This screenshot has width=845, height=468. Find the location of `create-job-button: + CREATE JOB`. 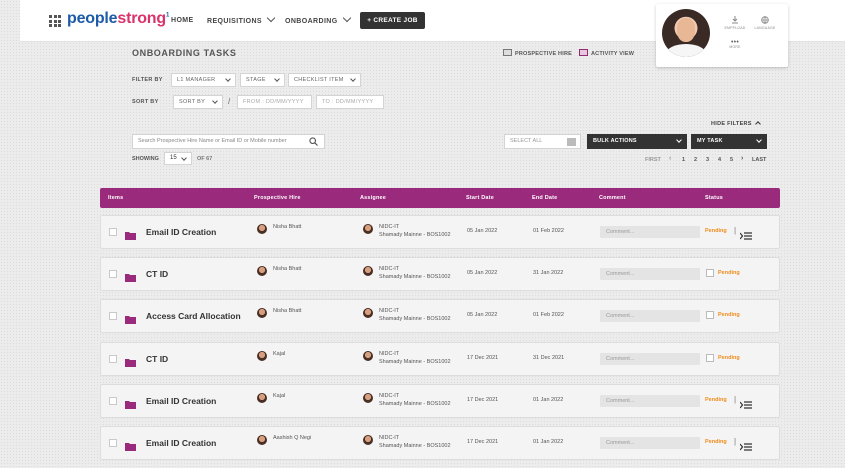

create-job-button: + CREATE JOB is located at coordinates (392, 20).